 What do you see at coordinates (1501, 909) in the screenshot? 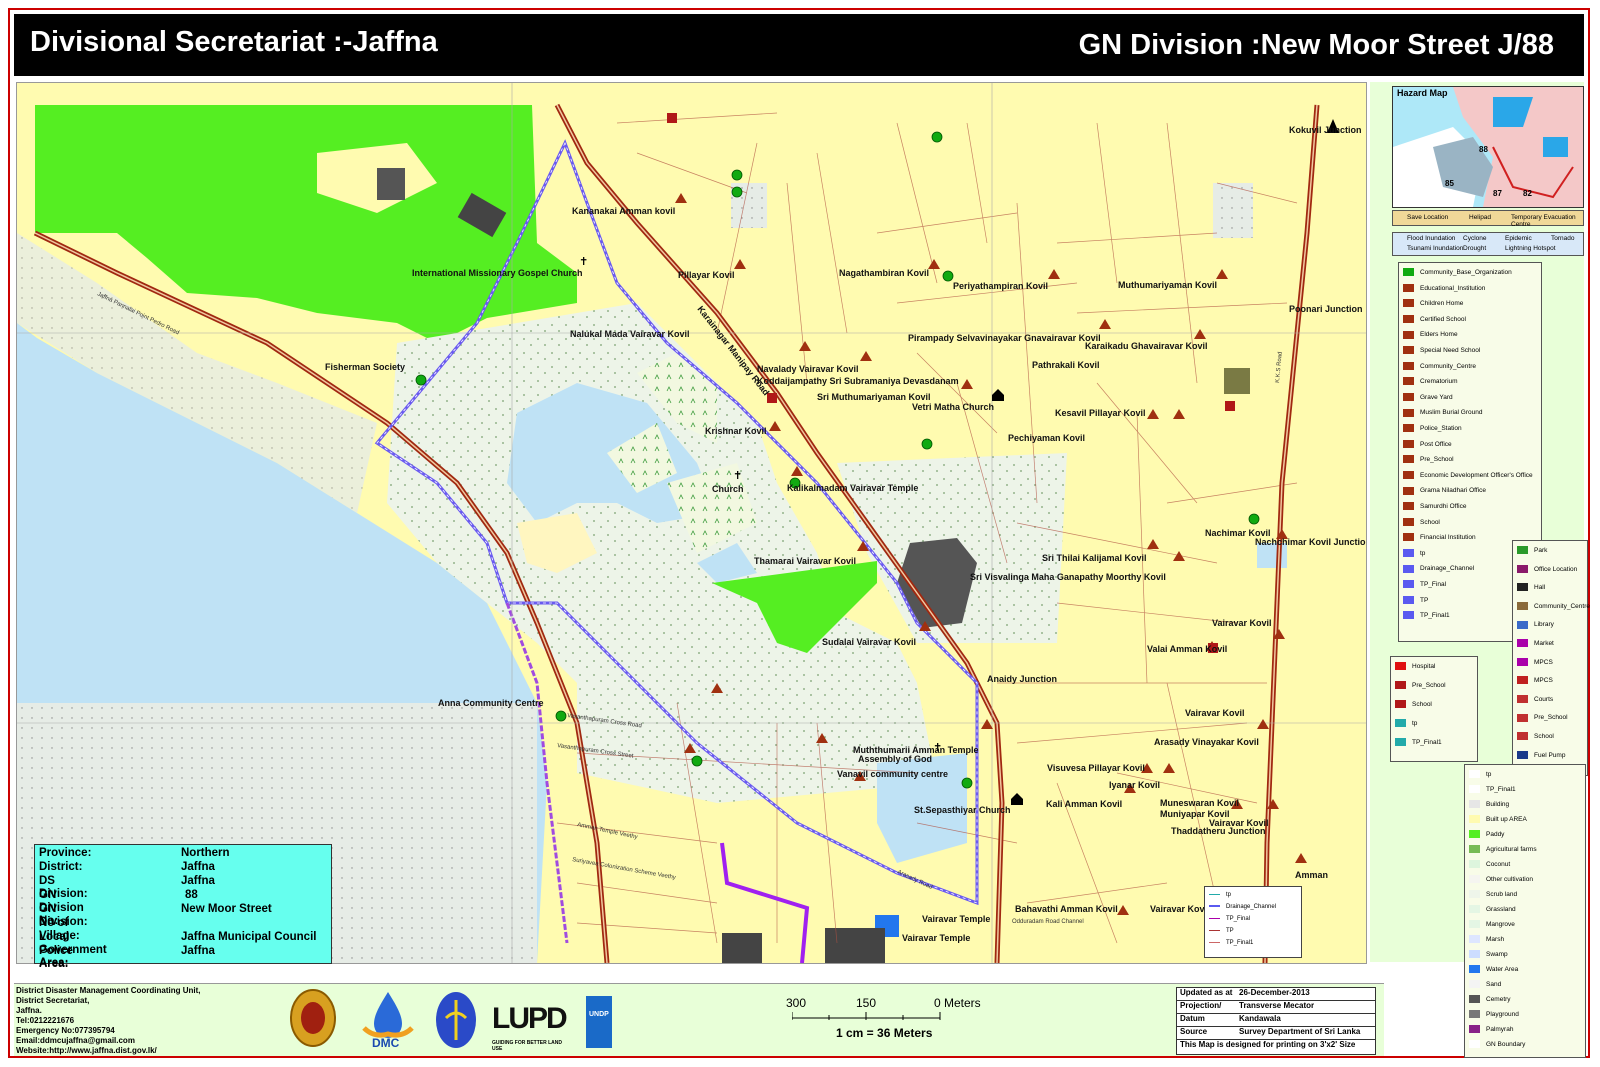
I see `legend-label: Grassland` at bounding box center [1501, 909].